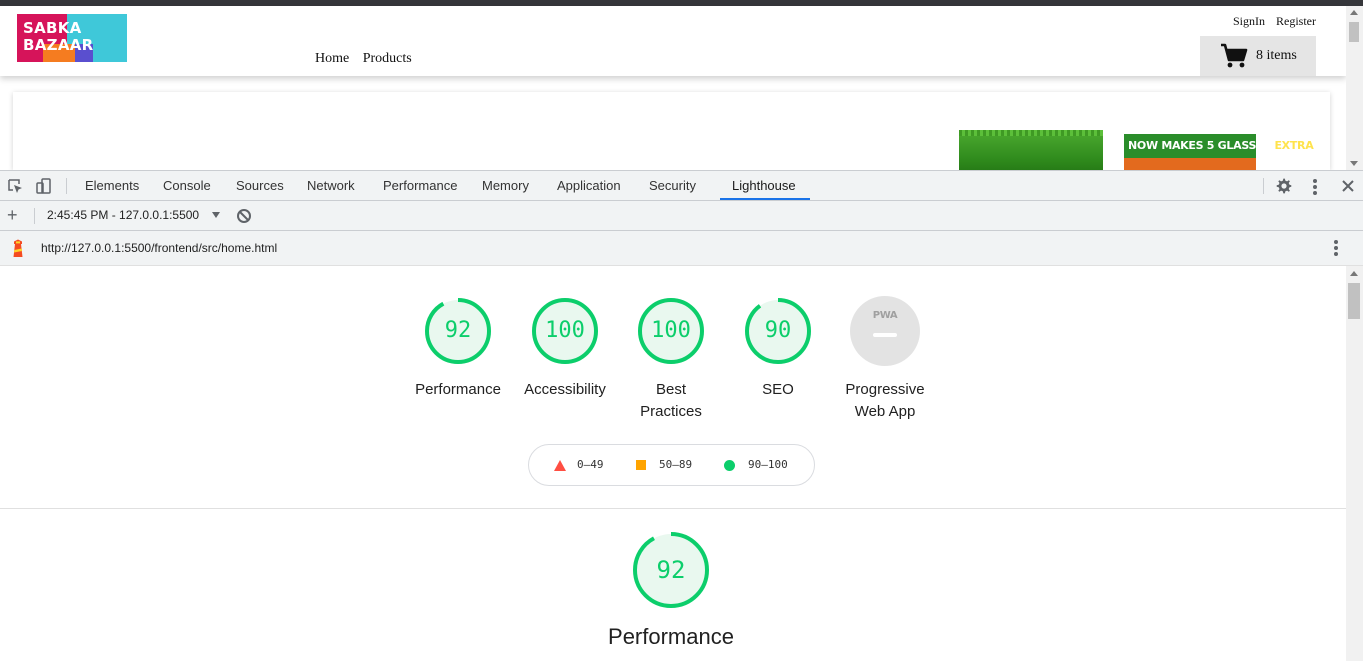 The image size is (1363, 661). What do you see at coordinates (565, 389) in the screenshot?
I see `gauge-label-accessibility: Accessibility` at bounding box center [565, 389].